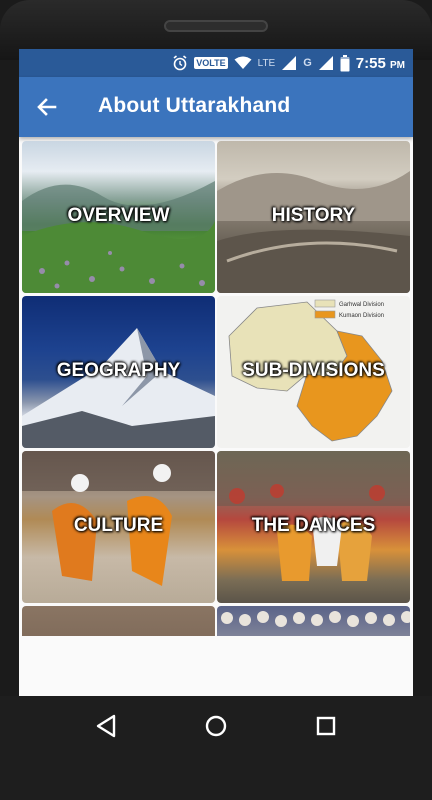 Image resolution: width=432 pixels, height=800 pixels. What do you see at coordinates (243, 62) in the screenshot?
I see `wifi-icon` at bounding box center [243, 62].